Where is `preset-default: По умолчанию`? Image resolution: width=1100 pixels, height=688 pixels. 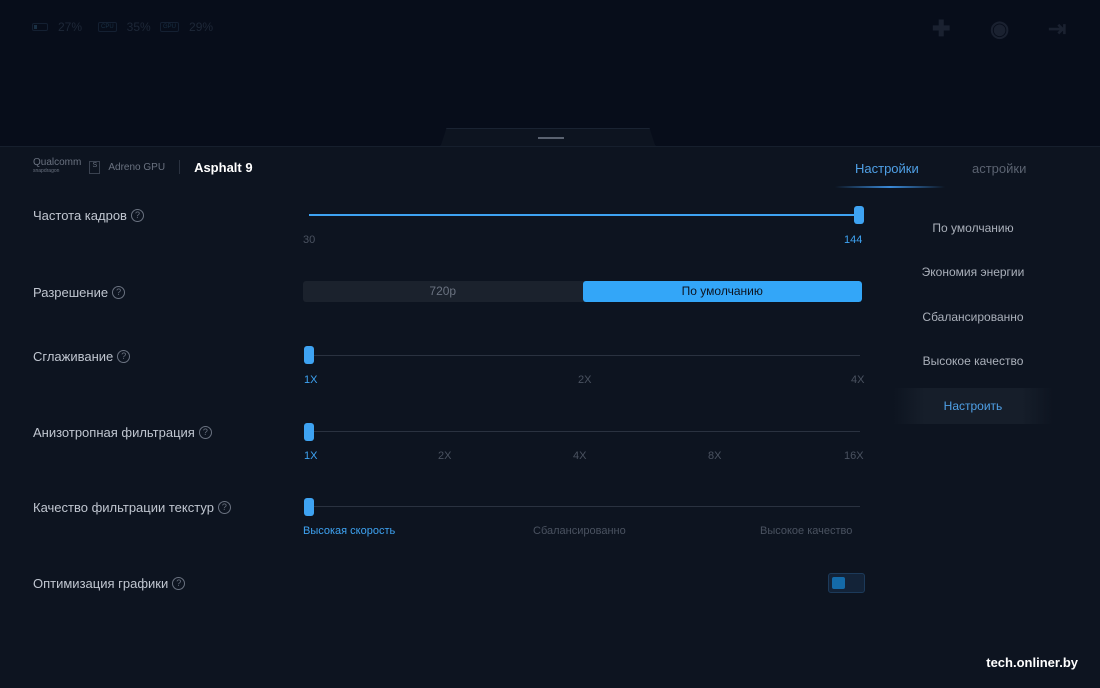
preset-default: По умолчанию is located at coordinates (973, 228).